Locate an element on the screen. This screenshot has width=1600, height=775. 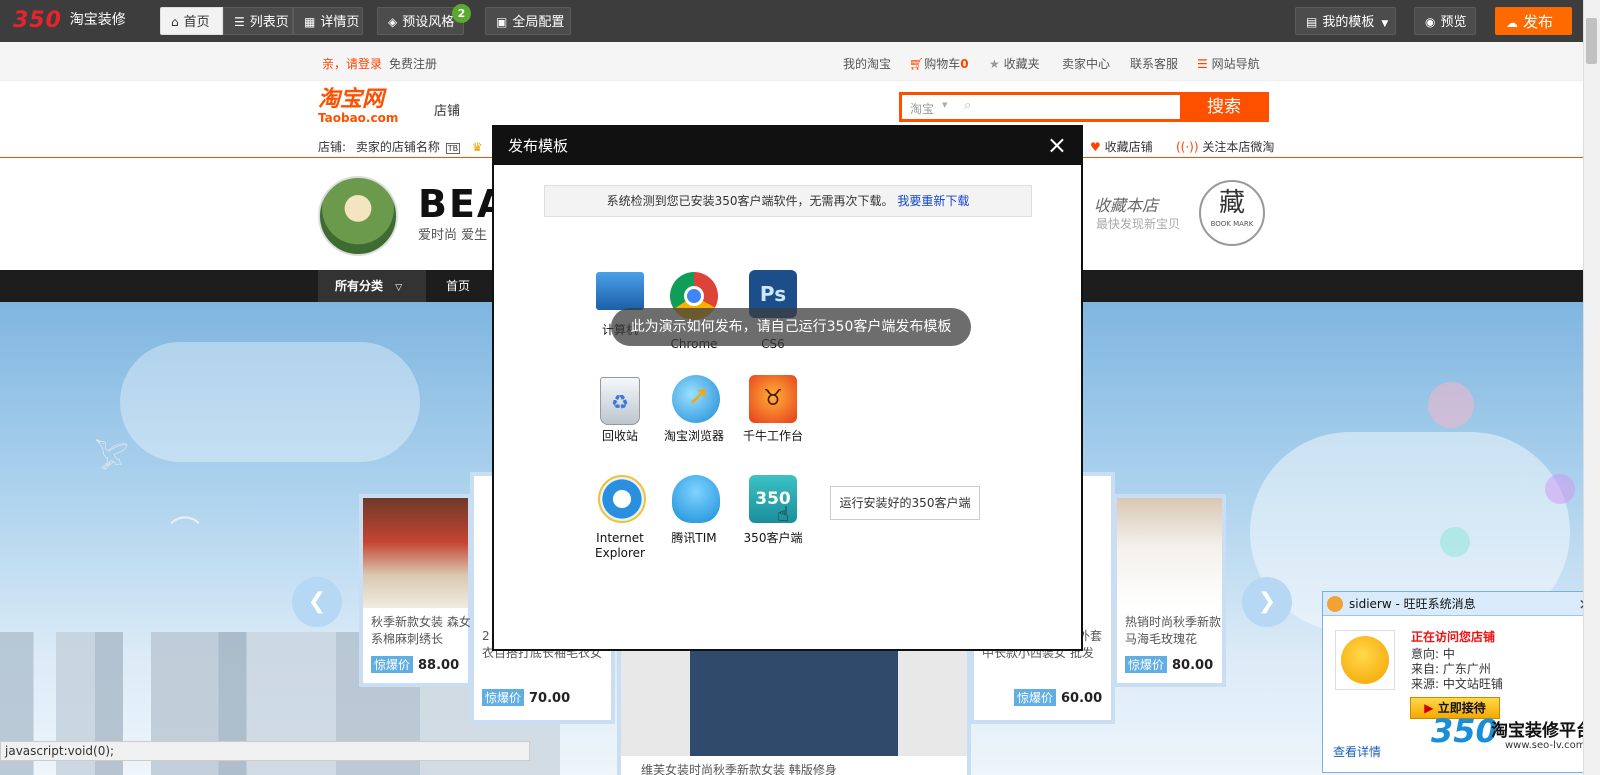
product-price-row: 惊爆价 88.00 is located at coordinates (415, 664).